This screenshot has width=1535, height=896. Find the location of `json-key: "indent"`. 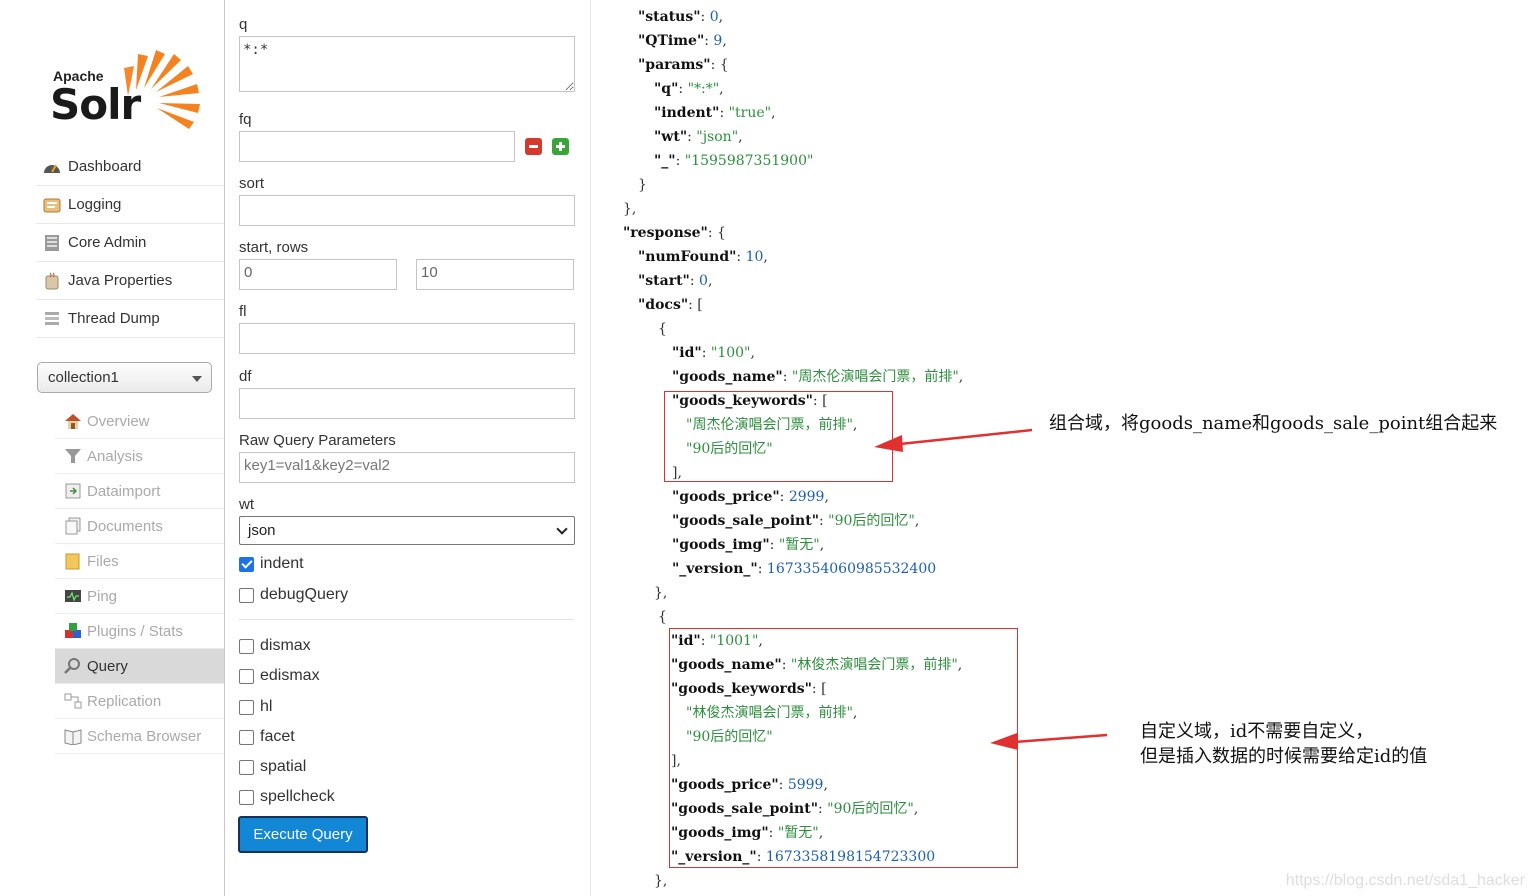

json-key: "indent" is located at coordinates (687, 113).